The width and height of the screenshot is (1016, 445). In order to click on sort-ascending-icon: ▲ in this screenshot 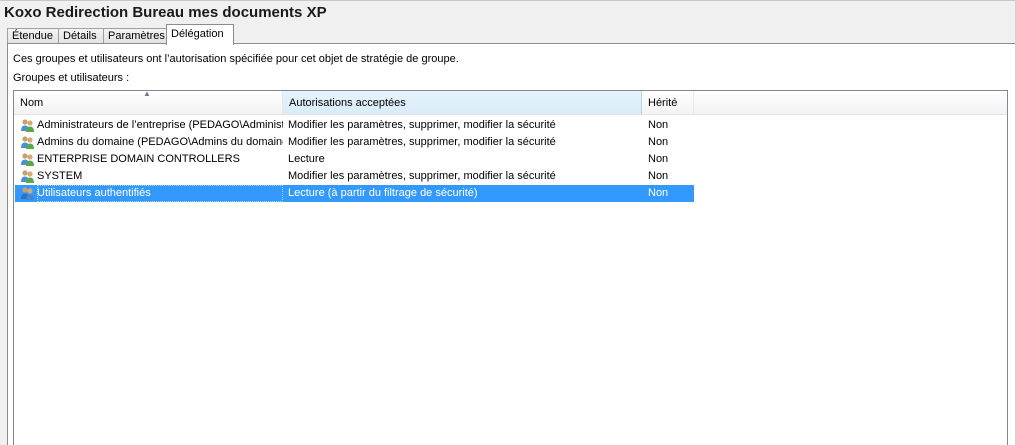, I will do `click(147, 94)`.